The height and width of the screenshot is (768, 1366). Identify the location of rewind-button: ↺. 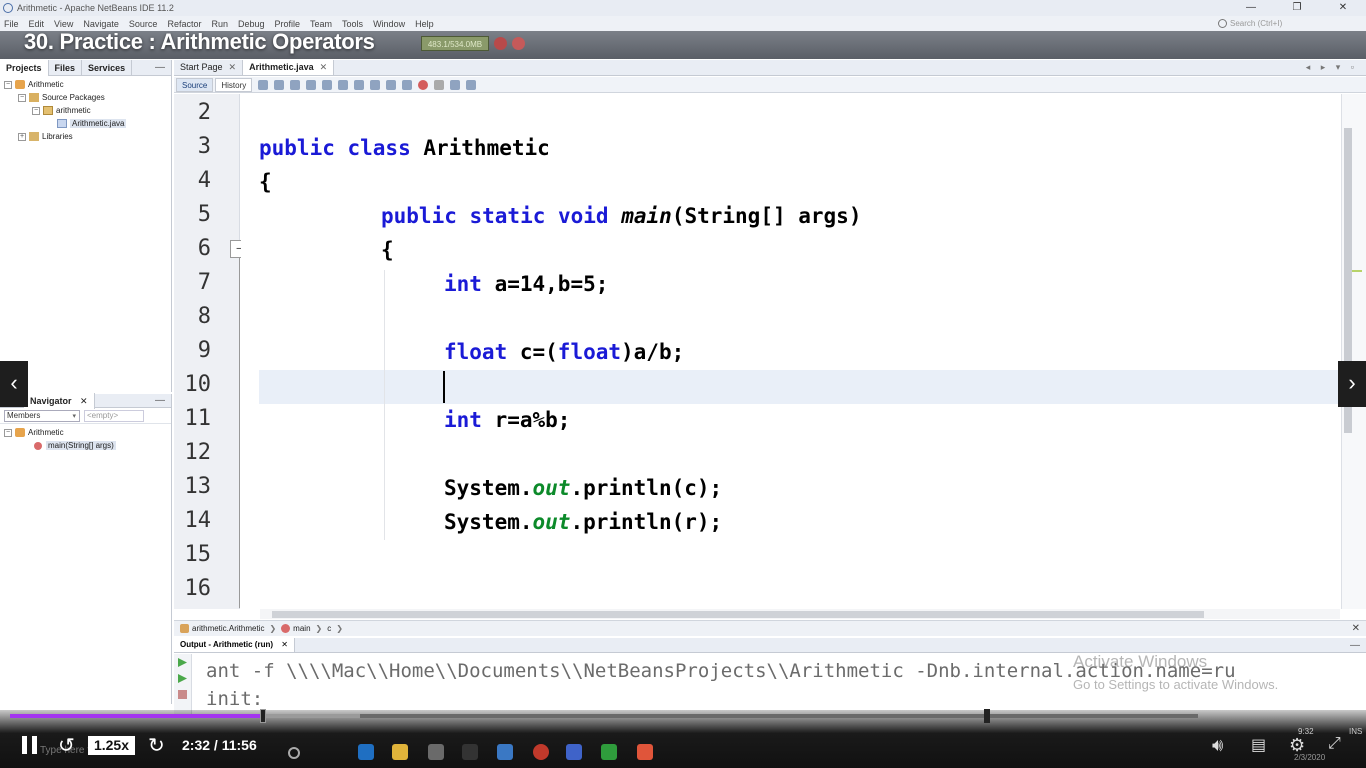
(66, 745).